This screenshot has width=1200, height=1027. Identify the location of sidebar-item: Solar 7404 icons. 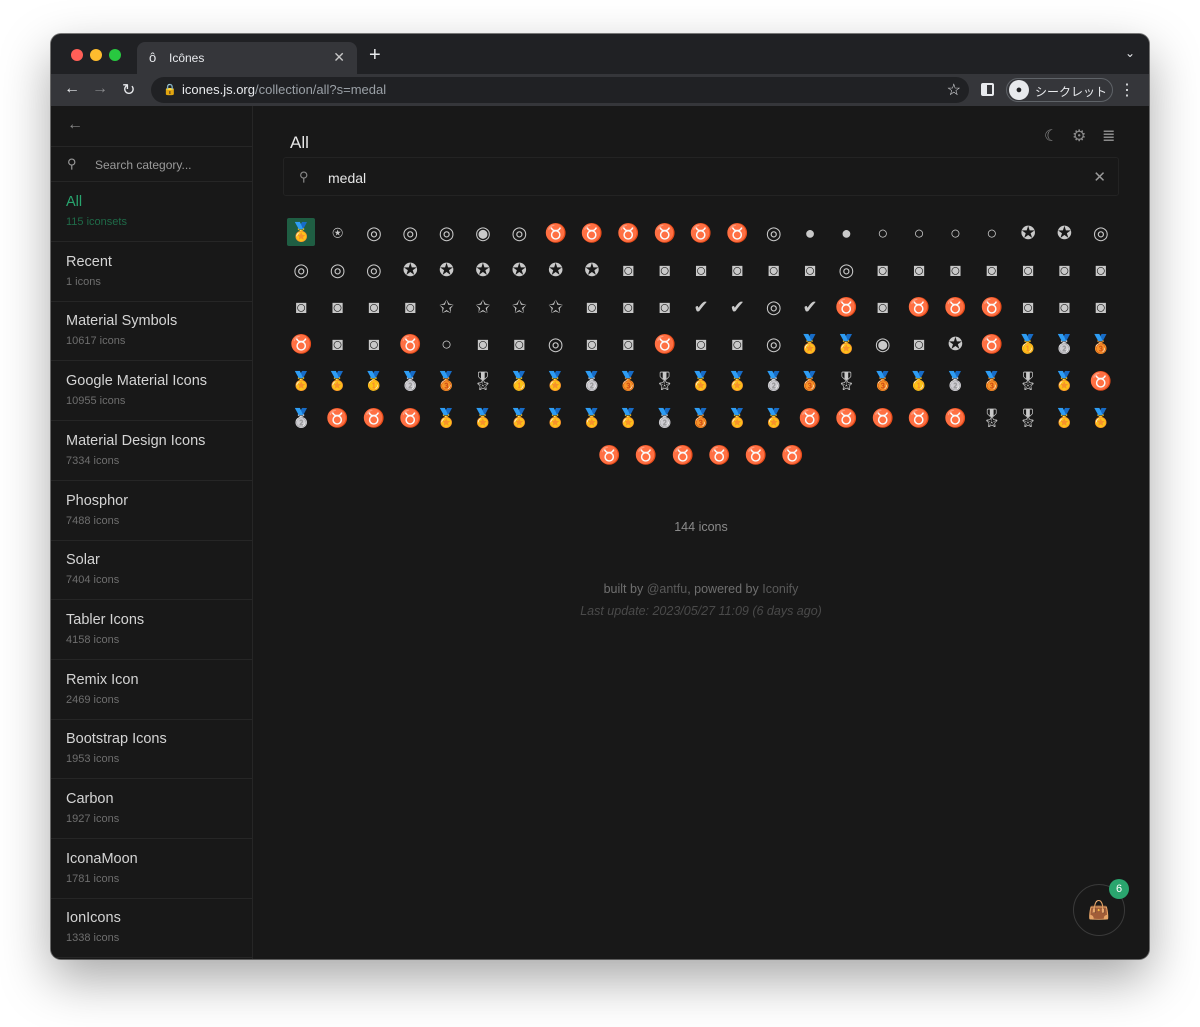
(152, 570).